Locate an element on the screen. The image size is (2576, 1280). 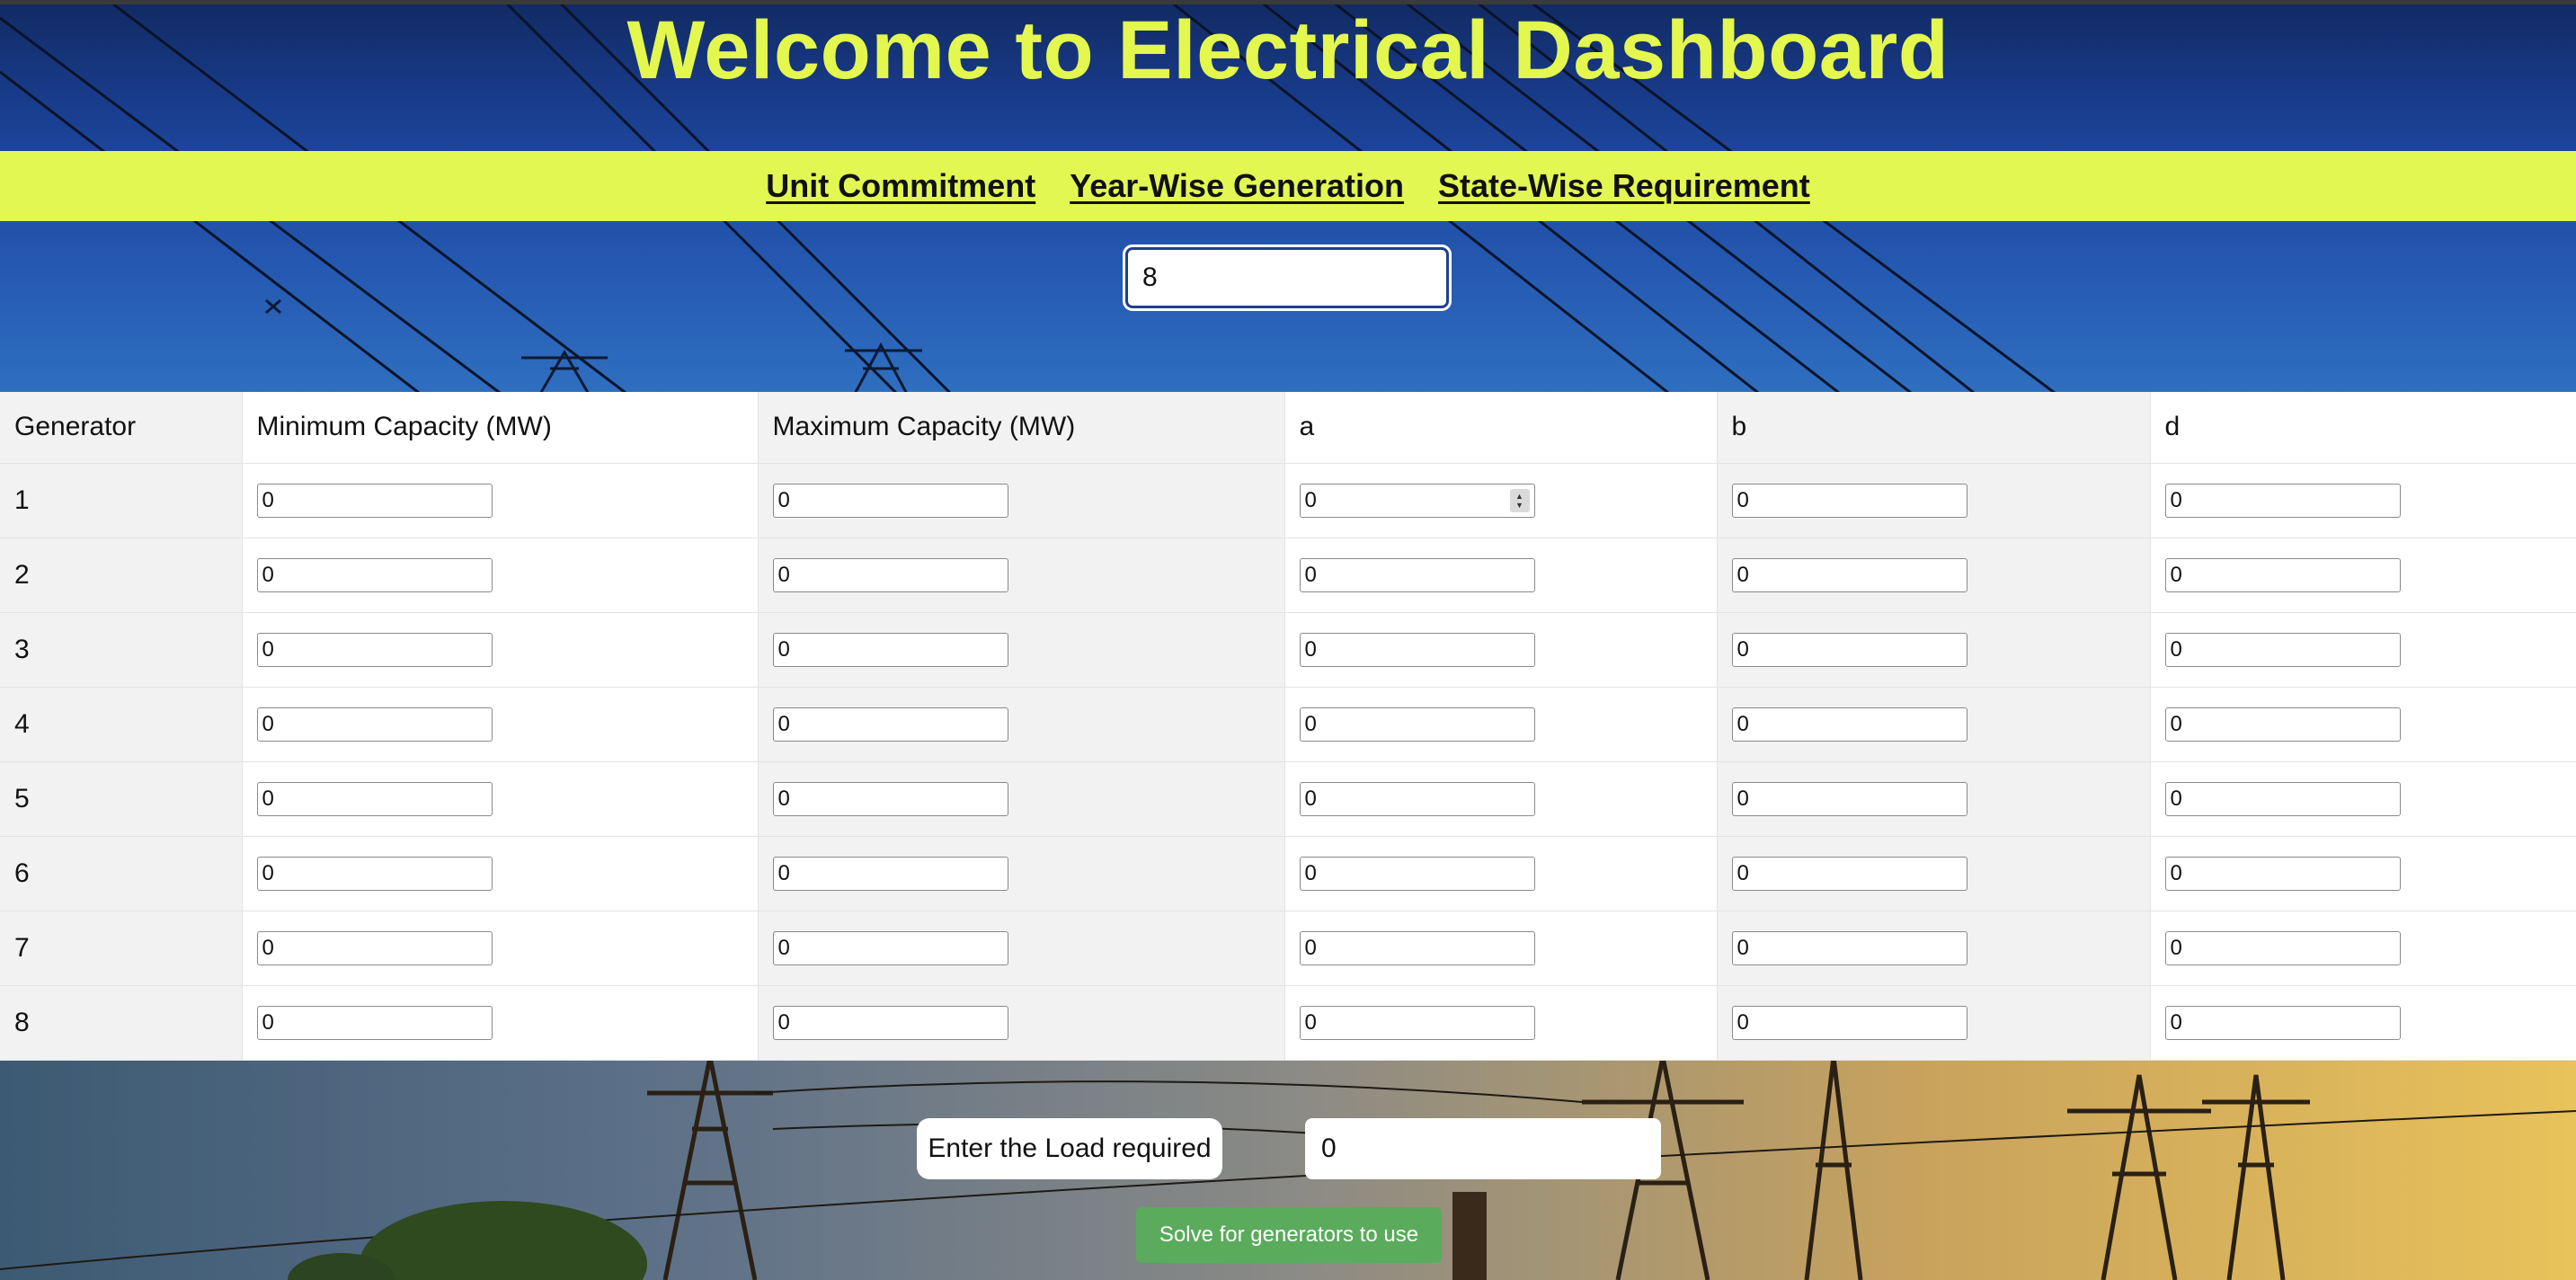
column-header-d: d is located at coordinates (2363, 428).